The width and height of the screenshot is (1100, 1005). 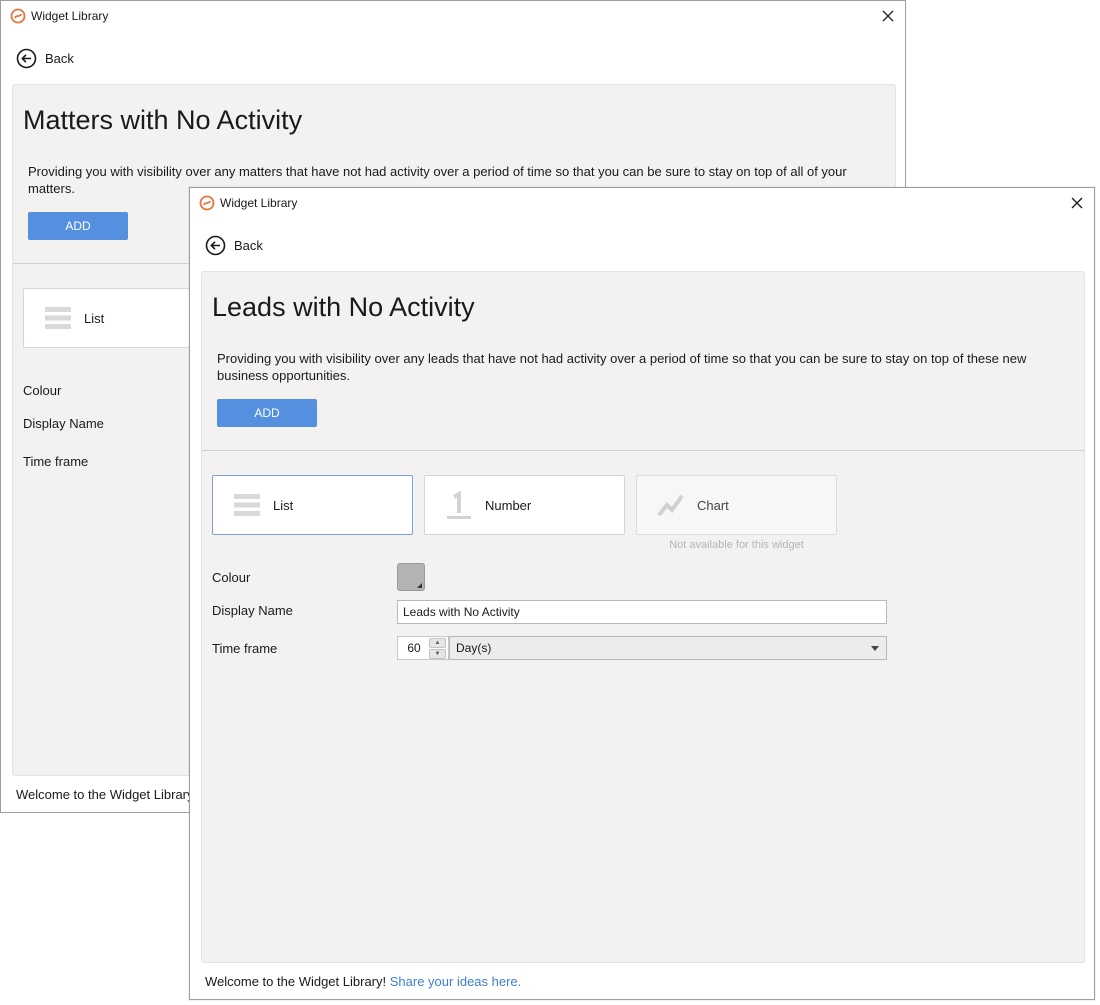 What do you see at coordinates (456, 981) in the screenshot?
I see `share-ideas-link: Share your ideas here.` at bounding box center [456, 981].